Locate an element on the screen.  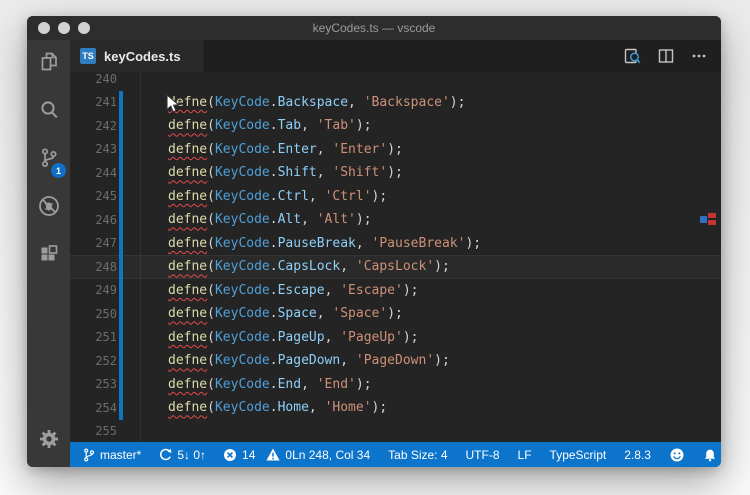
more-actions-icon is located at coordinates (699, 56).